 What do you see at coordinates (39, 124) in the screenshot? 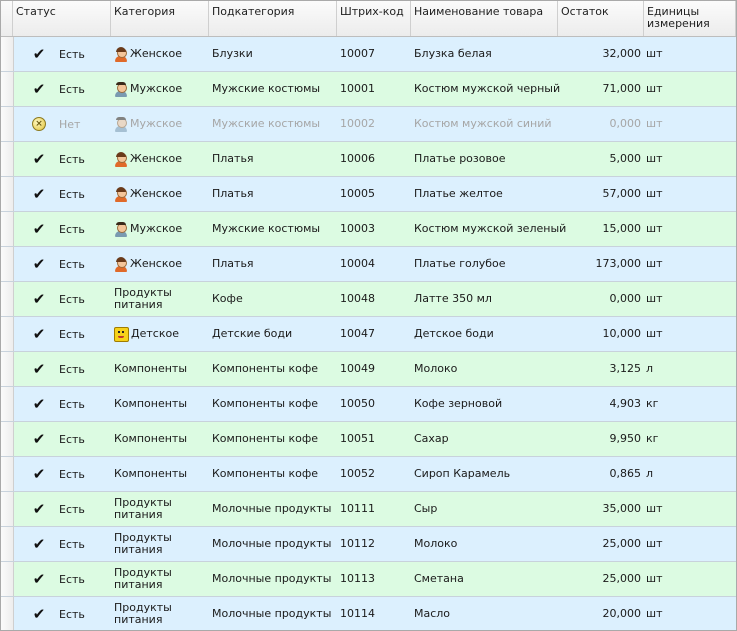
I see `cross-circle-icon: ×` at bounding box center [39, 124].